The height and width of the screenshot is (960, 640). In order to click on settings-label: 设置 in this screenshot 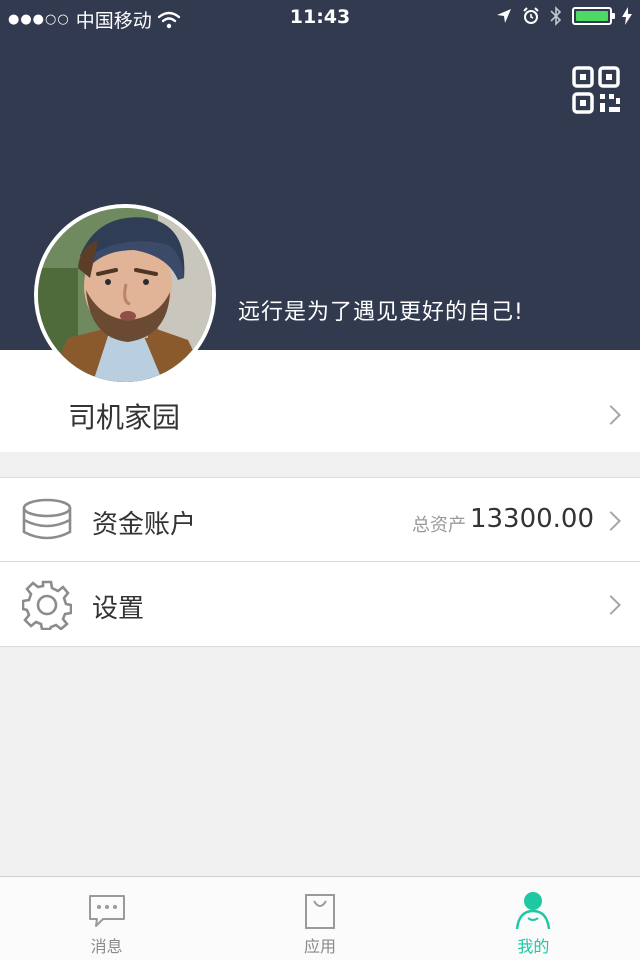, I will do `click(118, 609)`.